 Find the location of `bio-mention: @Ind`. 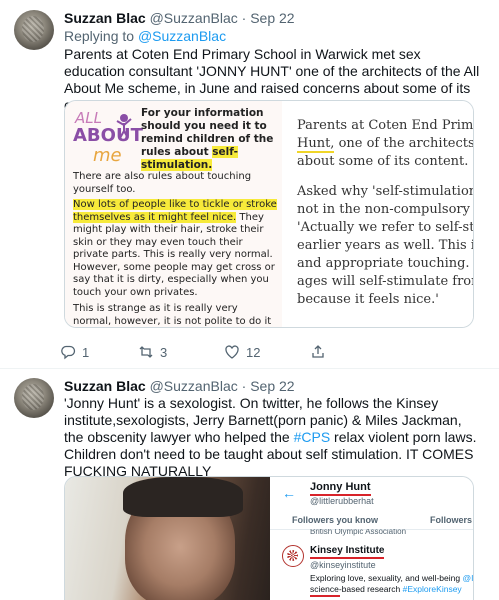

bio-mention: @Ind is located at coordinates (468, 578).